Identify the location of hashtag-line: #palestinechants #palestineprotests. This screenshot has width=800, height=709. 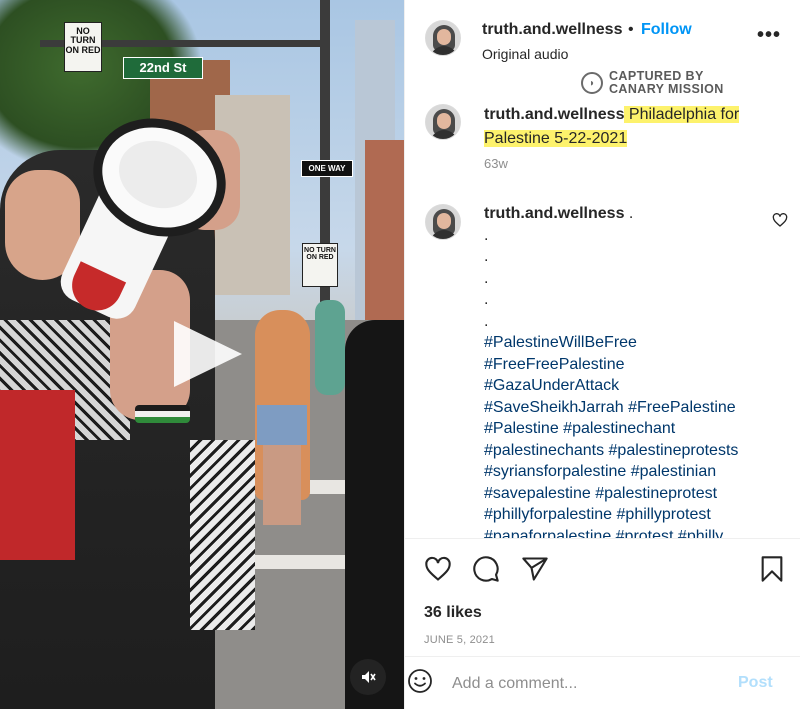
(626, 451).